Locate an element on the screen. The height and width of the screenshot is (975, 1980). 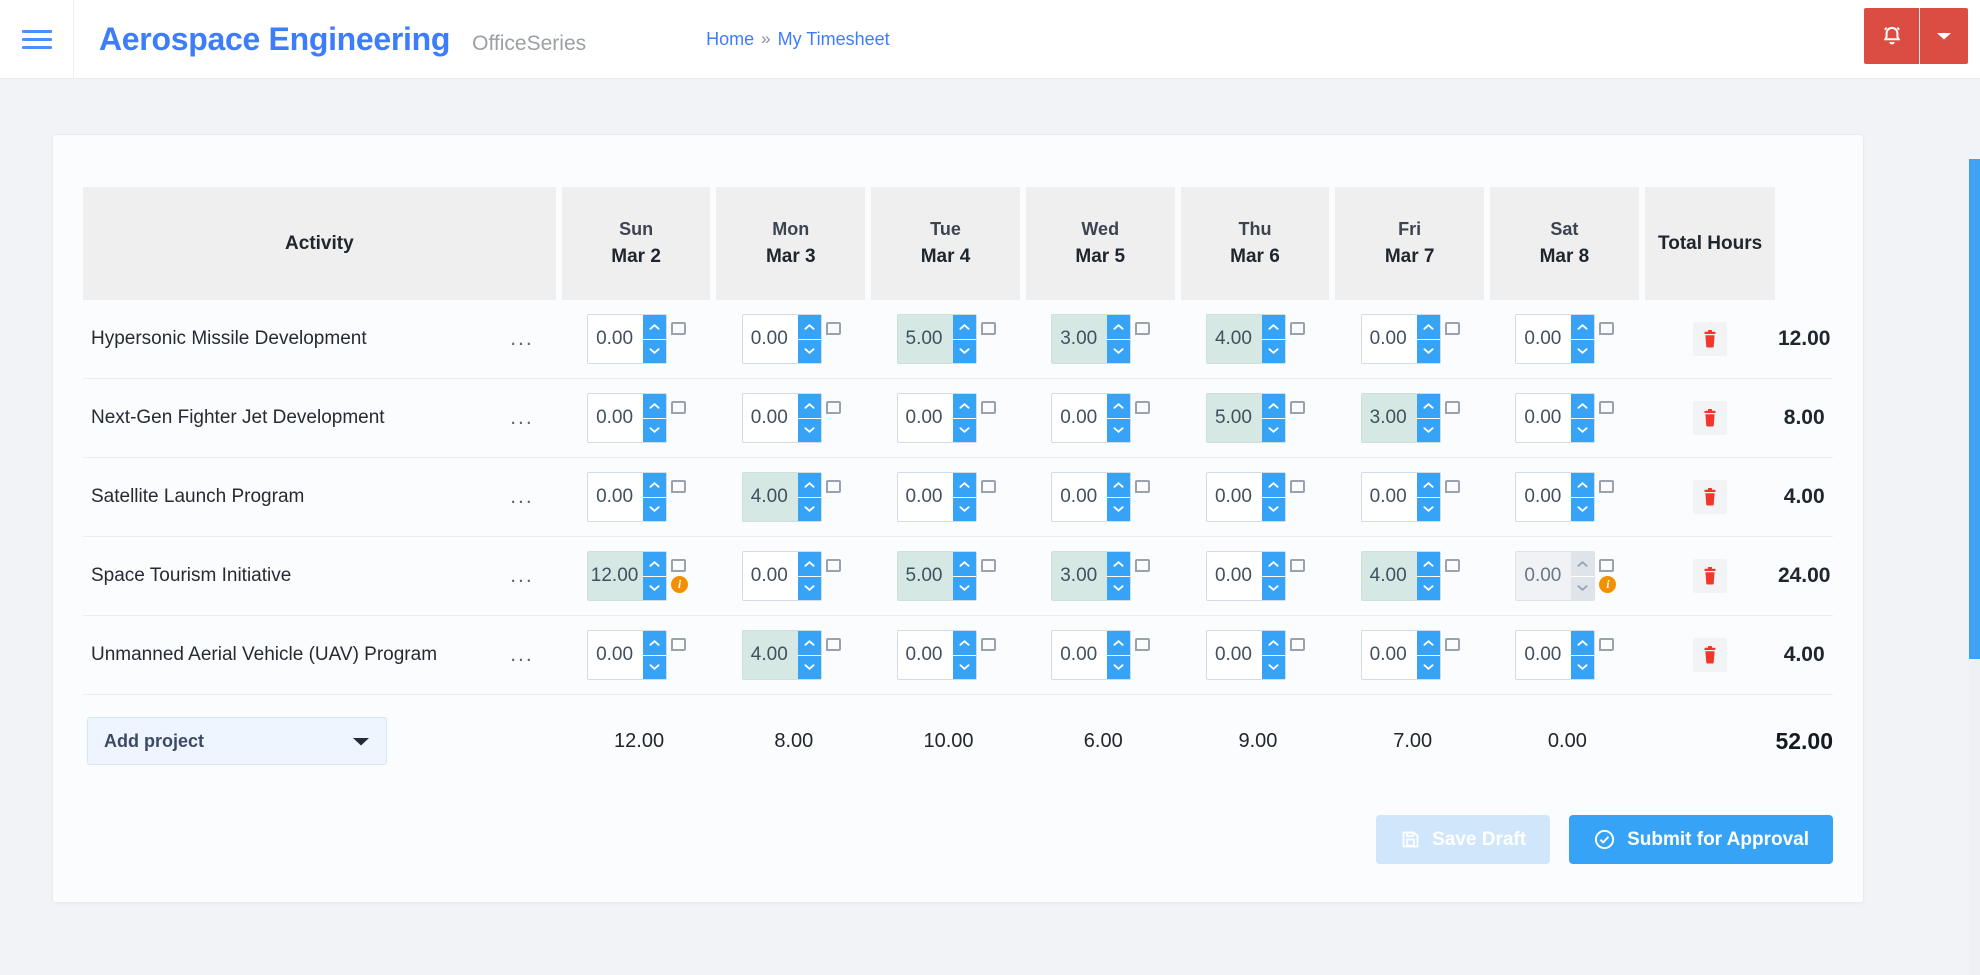
page-scrollbar is located at coordinates (1974, 567).